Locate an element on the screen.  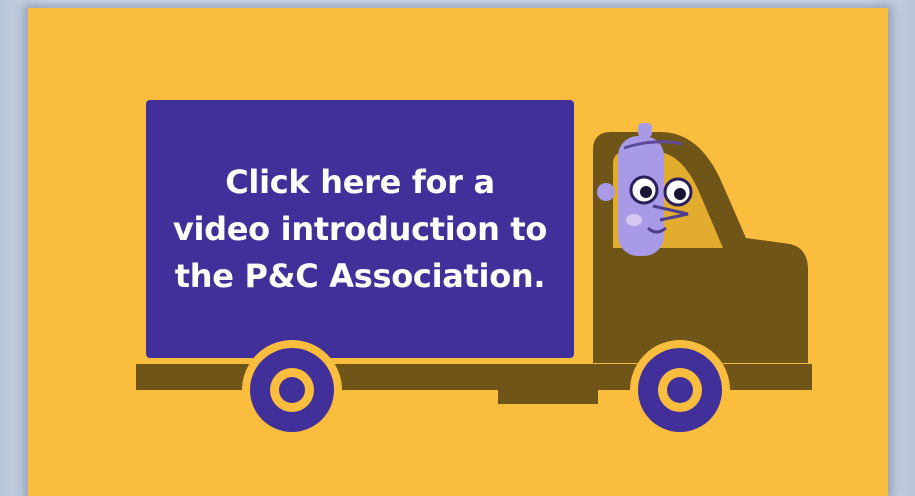
caption-line-2: video introduction to is located at coordinates (360, 228).